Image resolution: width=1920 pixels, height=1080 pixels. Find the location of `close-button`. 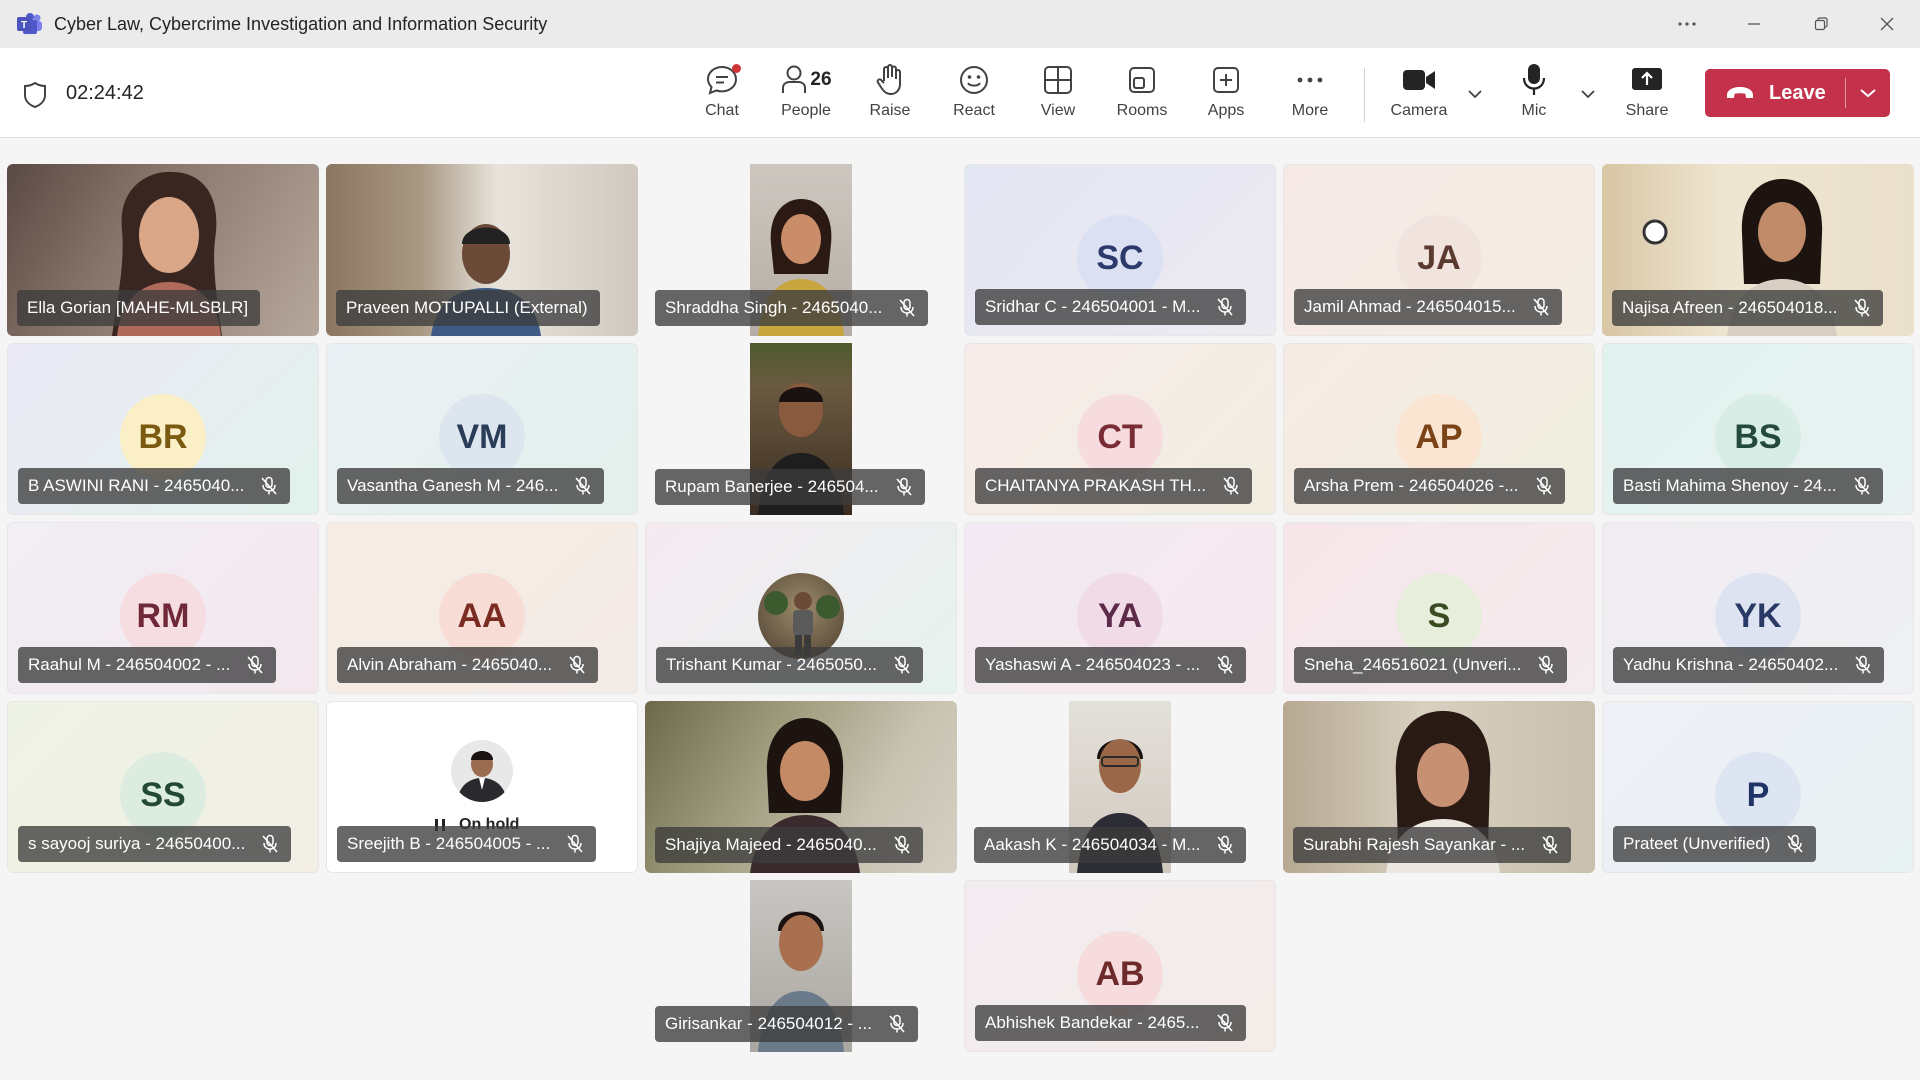

close-button is located at coordinates (1887, 24).